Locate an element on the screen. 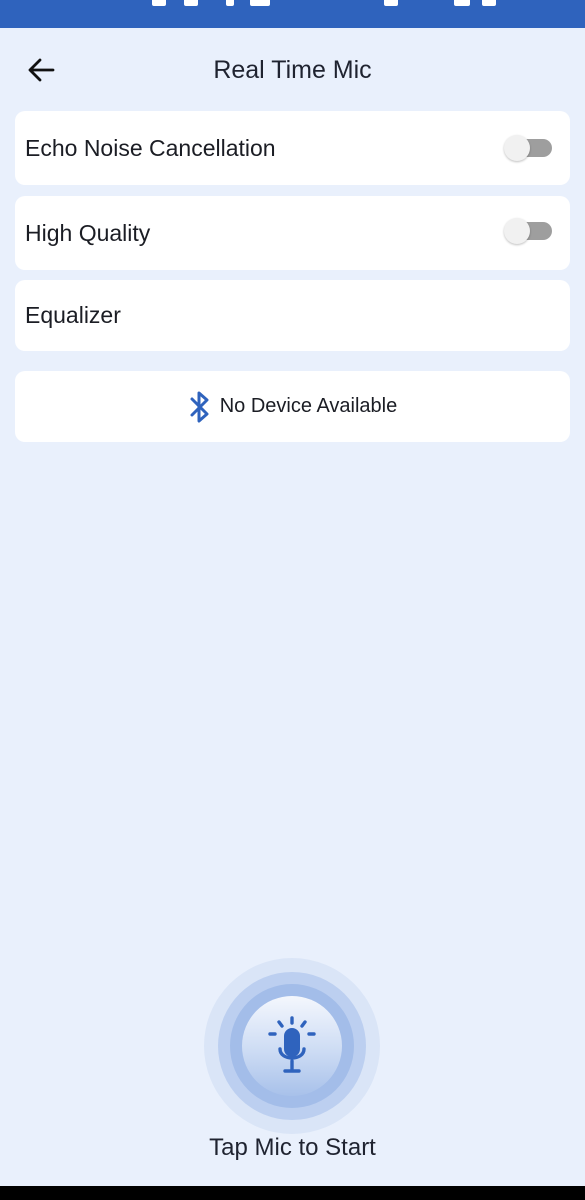 Image resolution: width=585 pixels, height=1200 pixels. back-button is located at coordinates (41, 70).